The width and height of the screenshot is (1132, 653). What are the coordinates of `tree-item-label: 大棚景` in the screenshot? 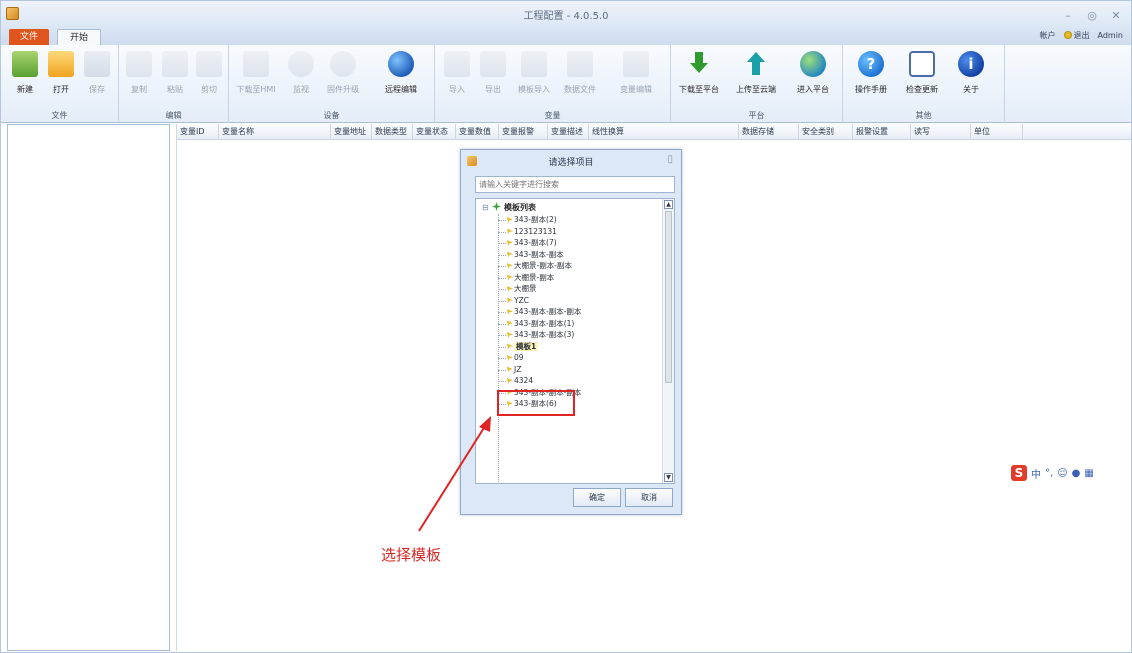 It's located at (525, 288).